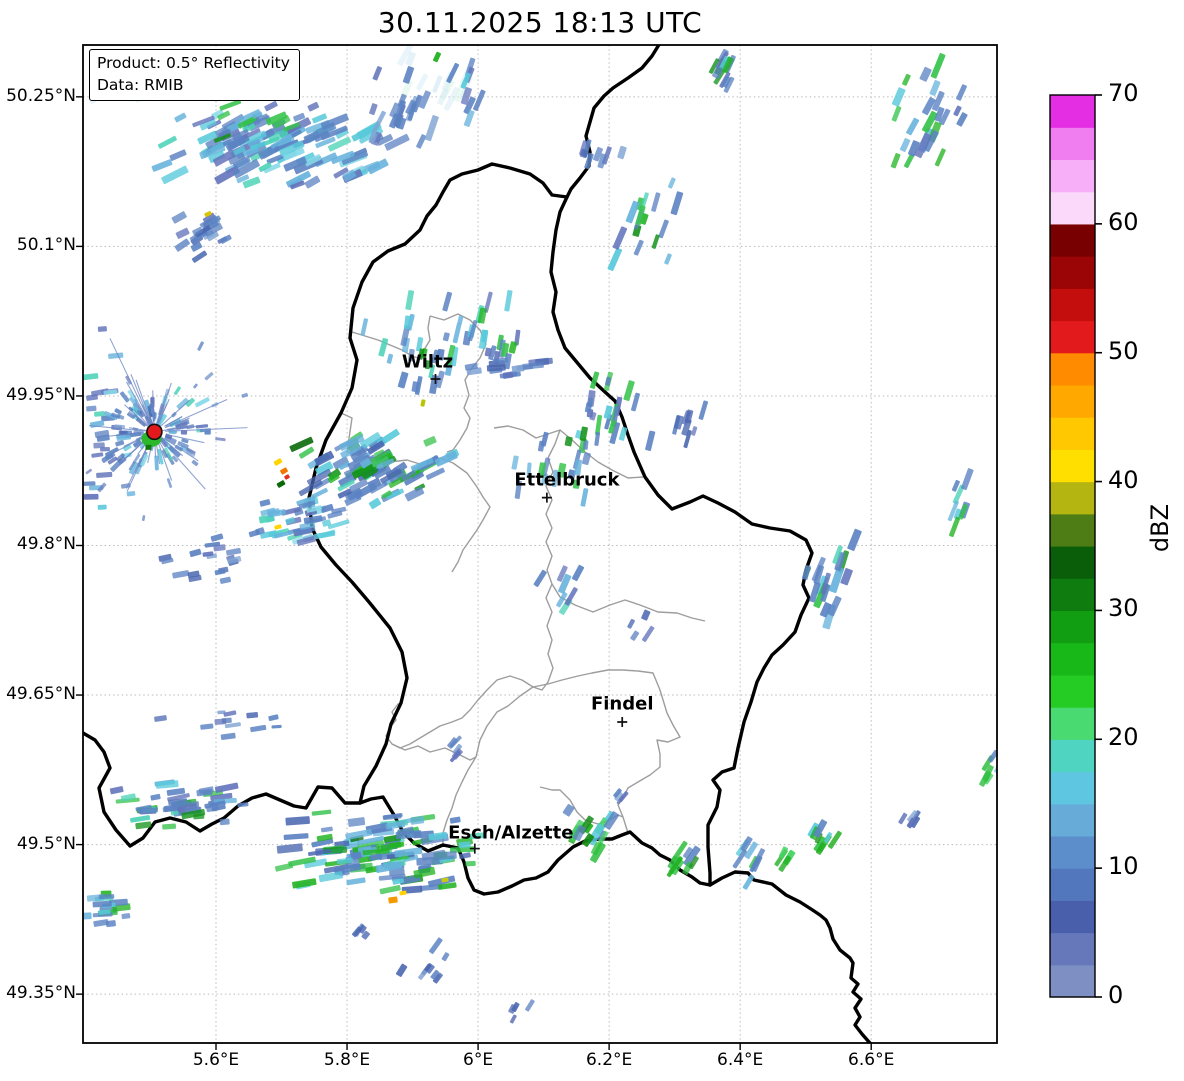  What do you see at coordinates (1123, 479) in the screenshot?
I see `colorbar-tick-label: 40` at bounding box center [1123, 479].